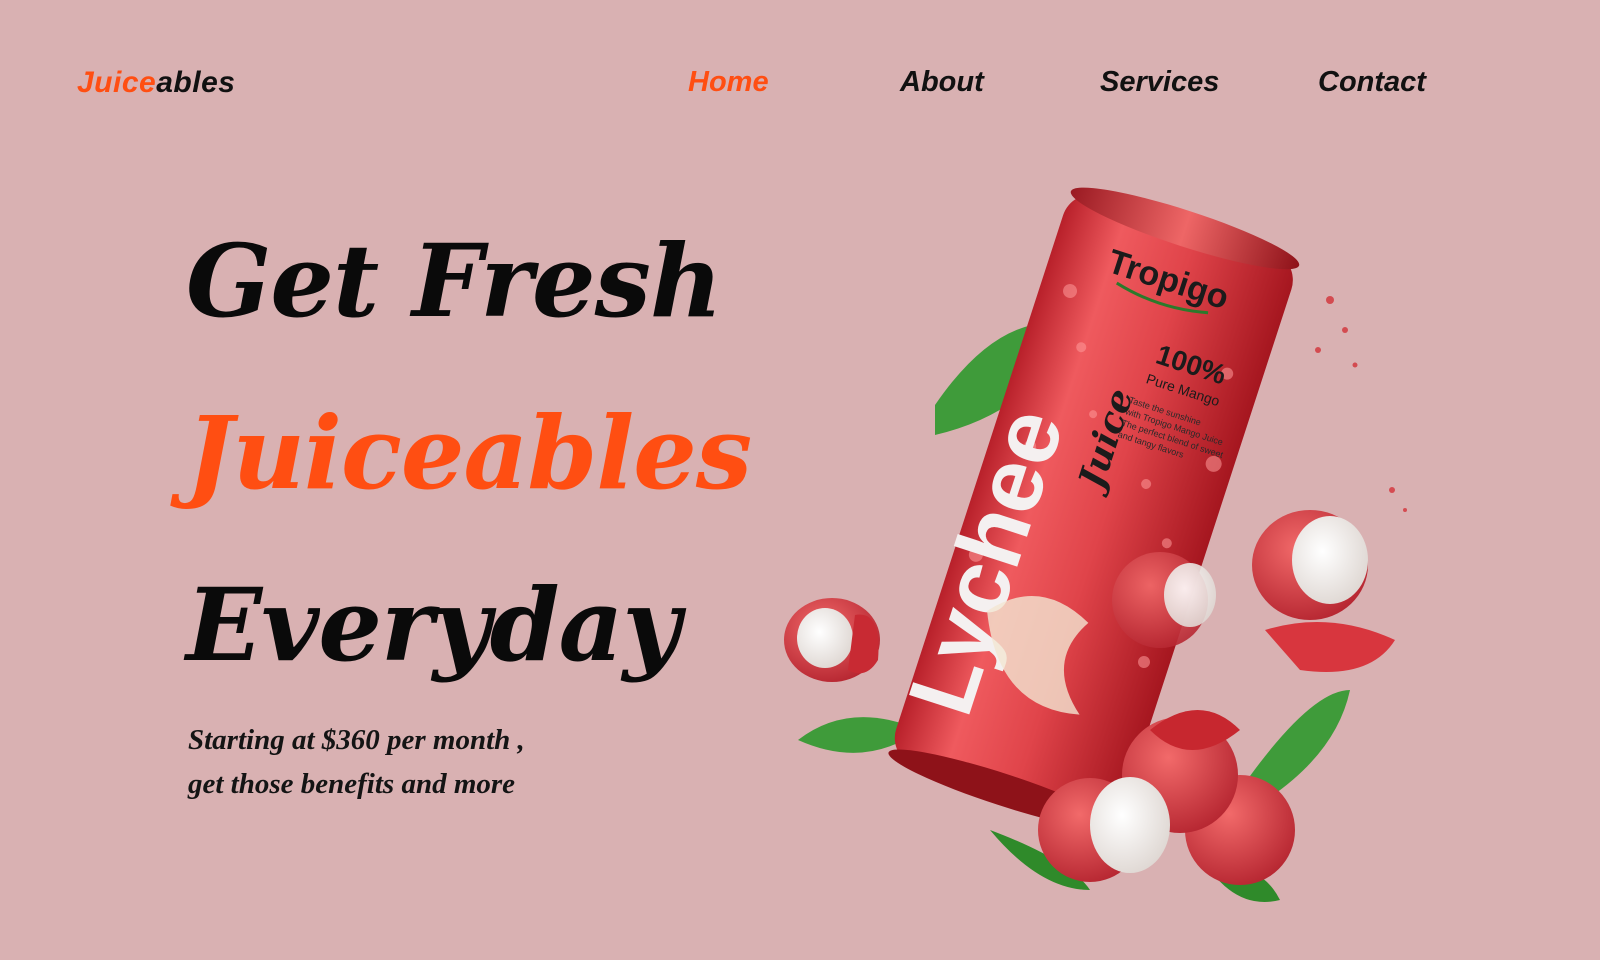 This screenshot has height=960, width=1600. What do you see at coordinates (356, 740) in the screenshot?
I see `hero-subtitle-line-1: Starting at $360 per month ,` at bounding box center [356, 740].